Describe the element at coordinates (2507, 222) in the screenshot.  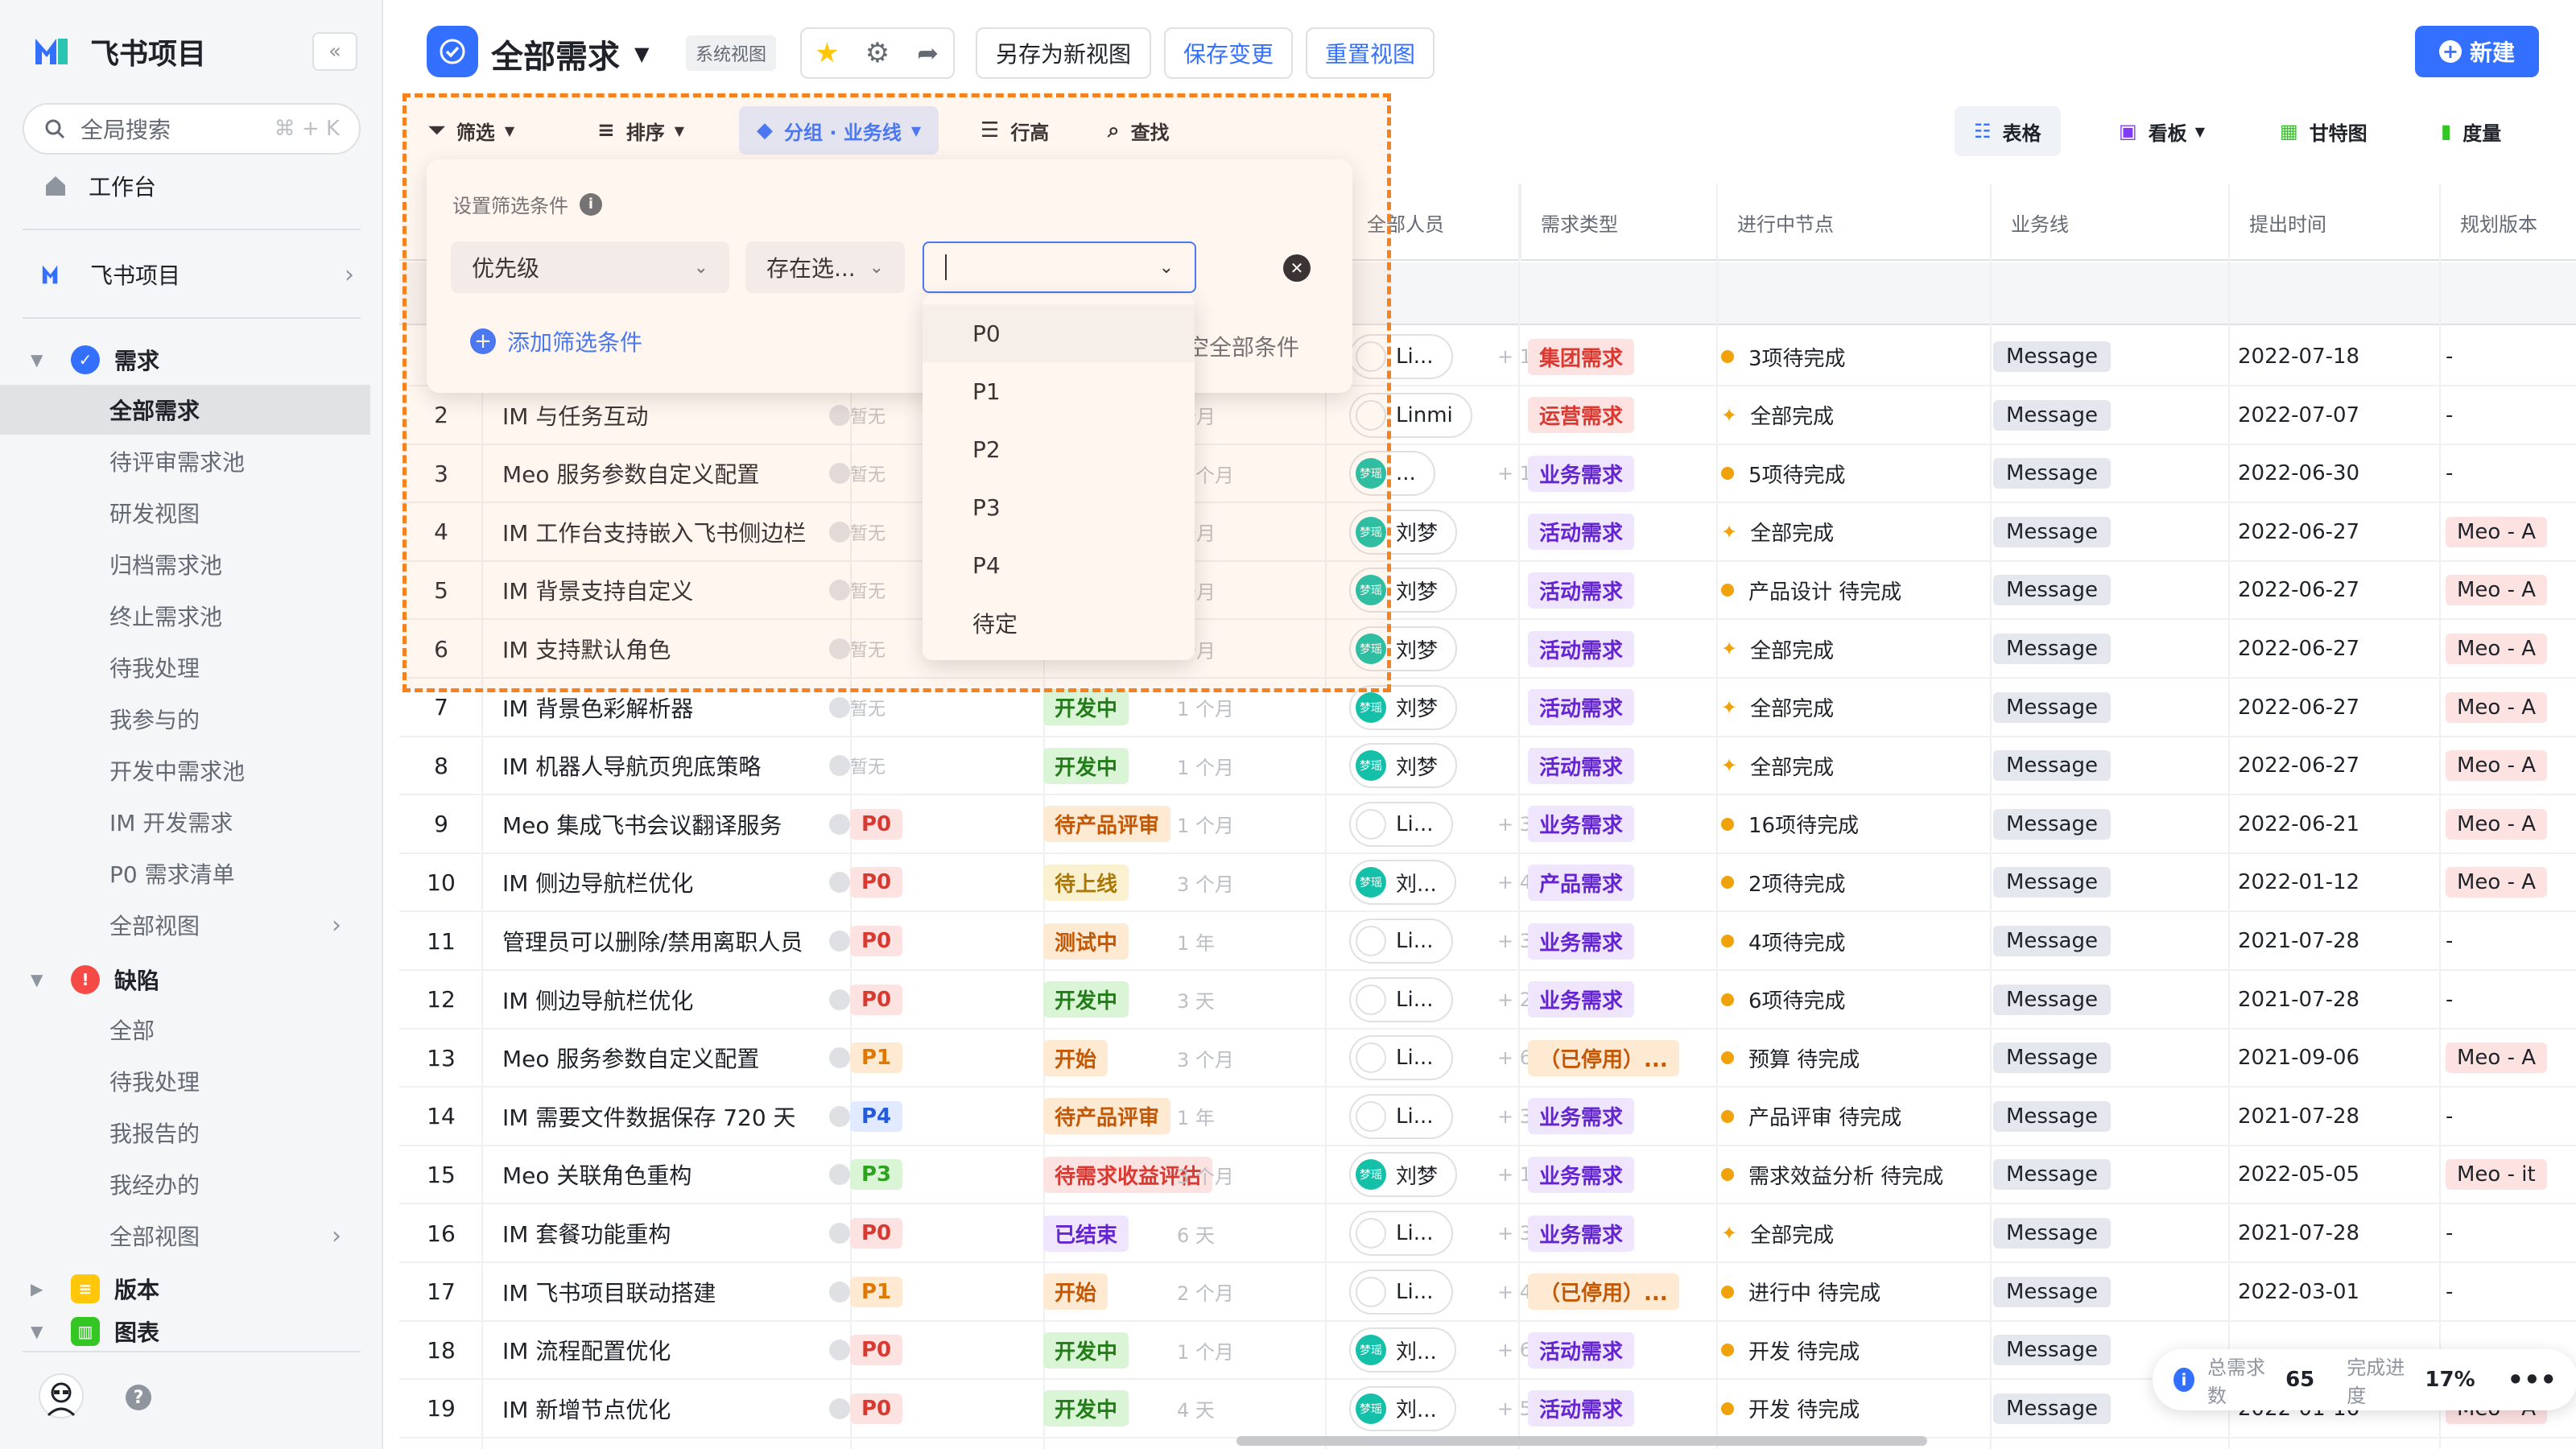
I see `col-version: 规划版本` at that location.